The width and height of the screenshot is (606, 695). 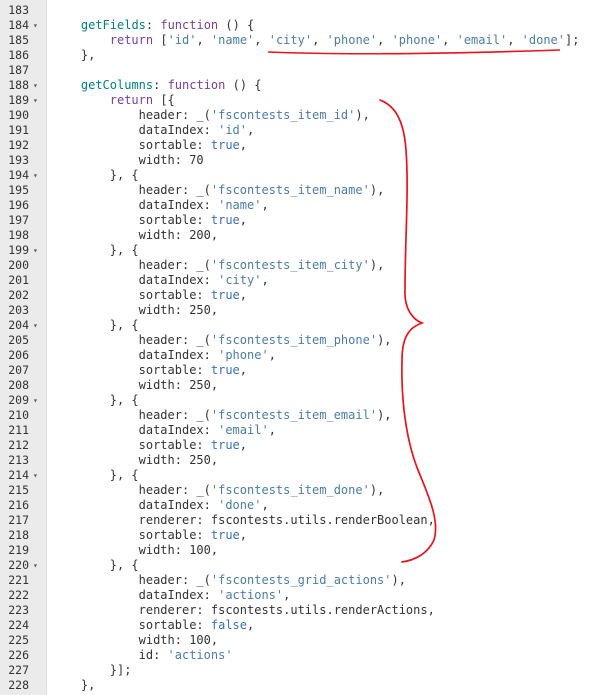 I want to click on code-line: 183, so click(x=303, y=10).